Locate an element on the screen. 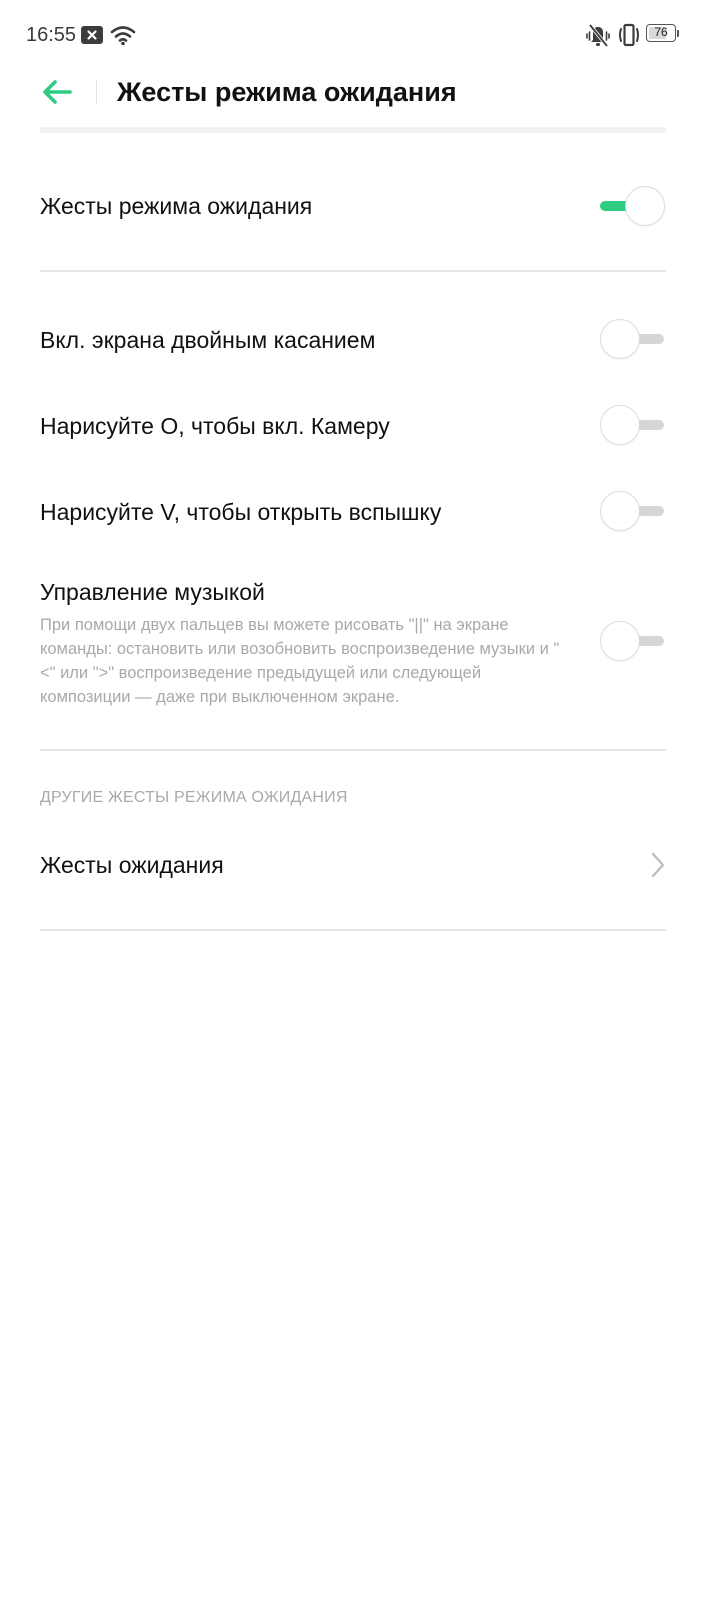 Image resolution: width=720 pixels, height=1600 pixels. double-tap-wake-label: Вкл. экрана двойным касанием is located at coordinates (208, 340).